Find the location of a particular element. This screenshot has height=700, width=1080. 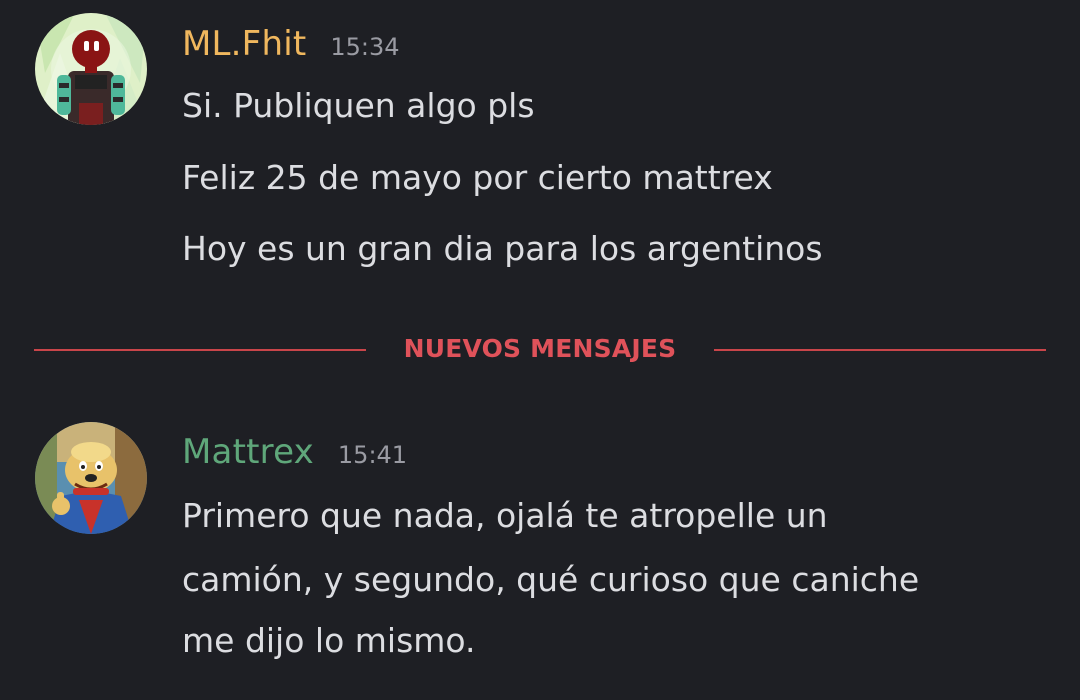

cartoon-dog-avatar-icon is located at coordinates (91, 478).